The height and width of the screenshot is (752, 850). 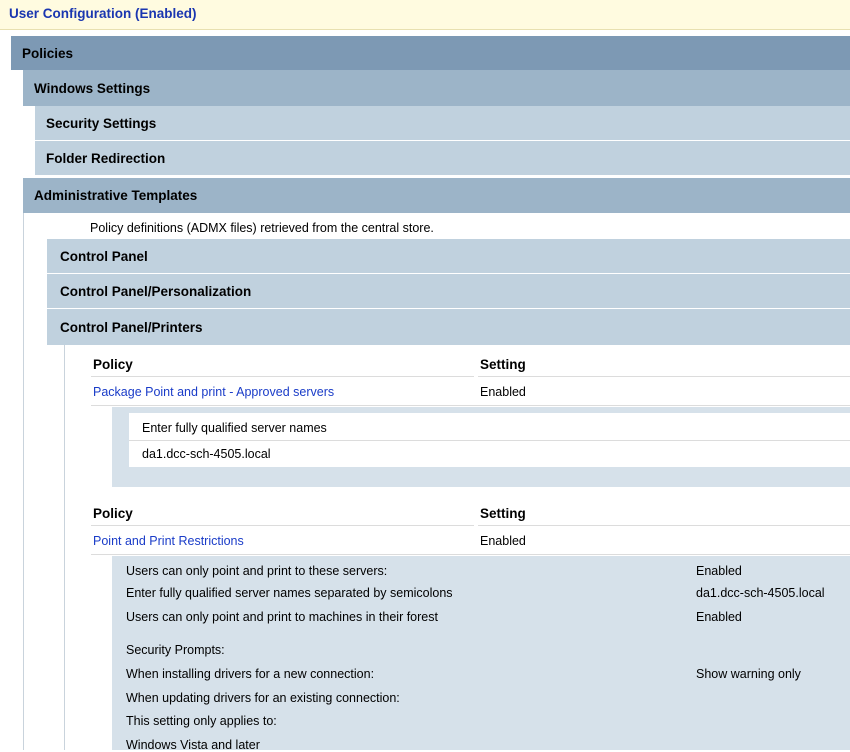 What do you see at coordinates (430, 53) in the screenshot?
I see `policies-header: Policies` at bounding box center [430, 53].